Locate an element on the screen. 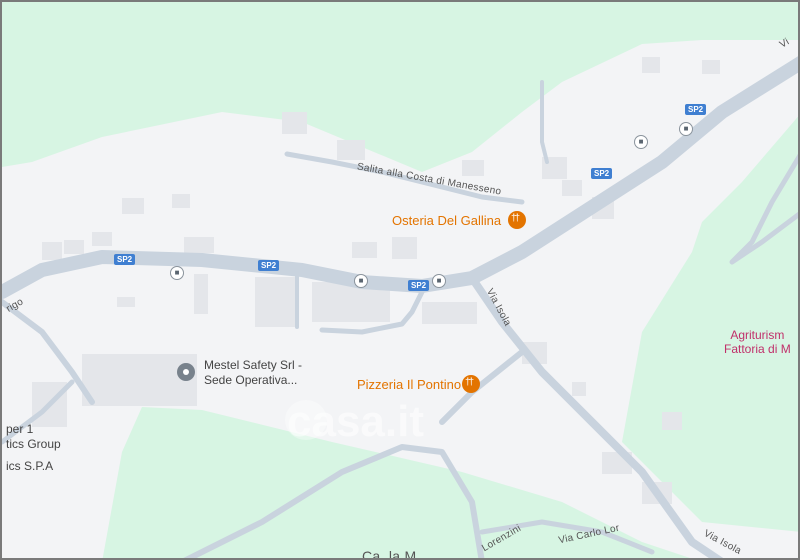 This screenshot has width=800, height=560. place-label-agriturismo: Agriturism Fattoria di M is located at coordinates (757, 342).